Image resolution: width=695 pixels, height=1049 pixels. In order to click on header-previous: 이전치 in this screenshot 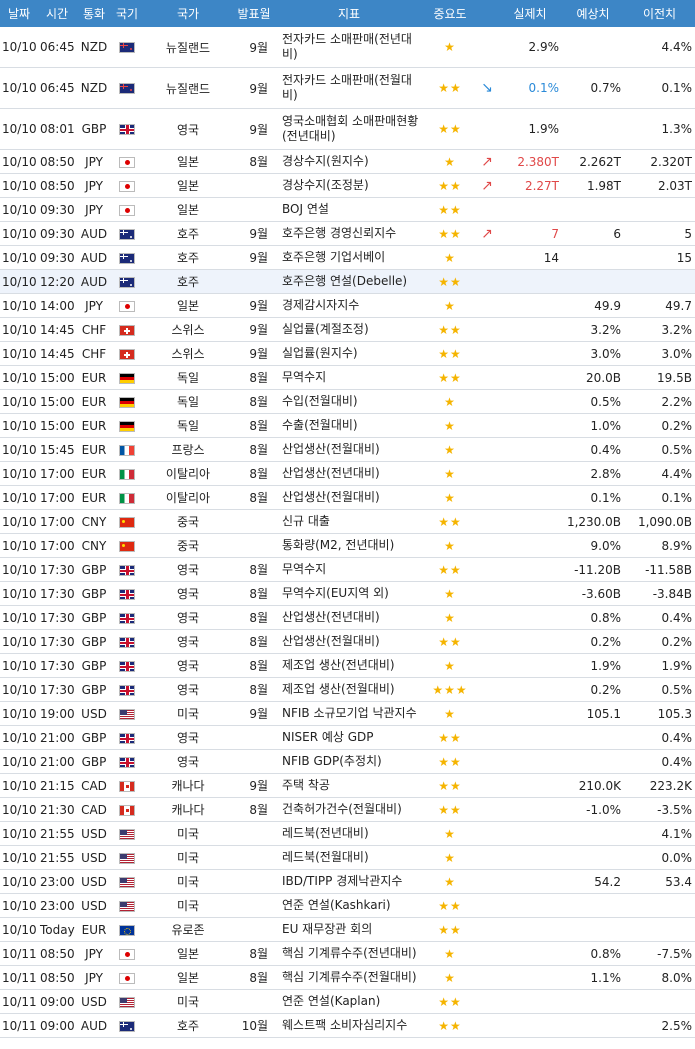, I will do `click(659, 13)`.